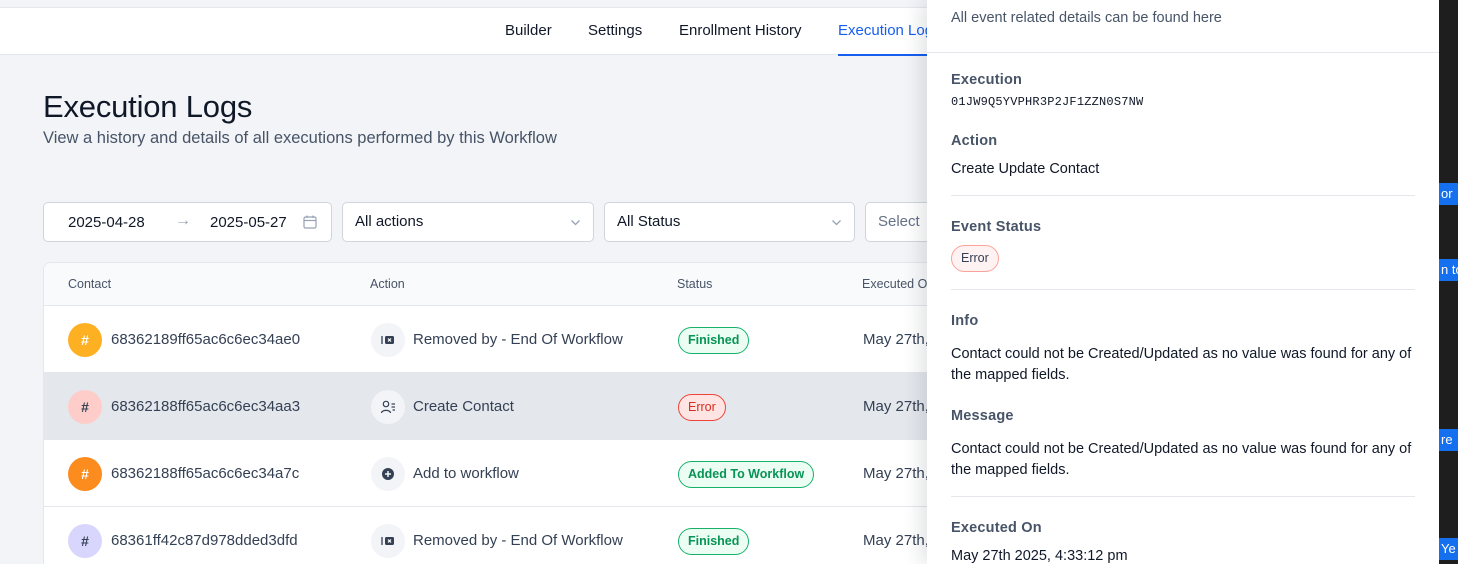 Image resolution: width=1458 pixels, height=564 pixels. What do you see at coordinates (649, 221) in the screenshot?
I see `status-select-value: All Status` at bounding box center [649, 221].